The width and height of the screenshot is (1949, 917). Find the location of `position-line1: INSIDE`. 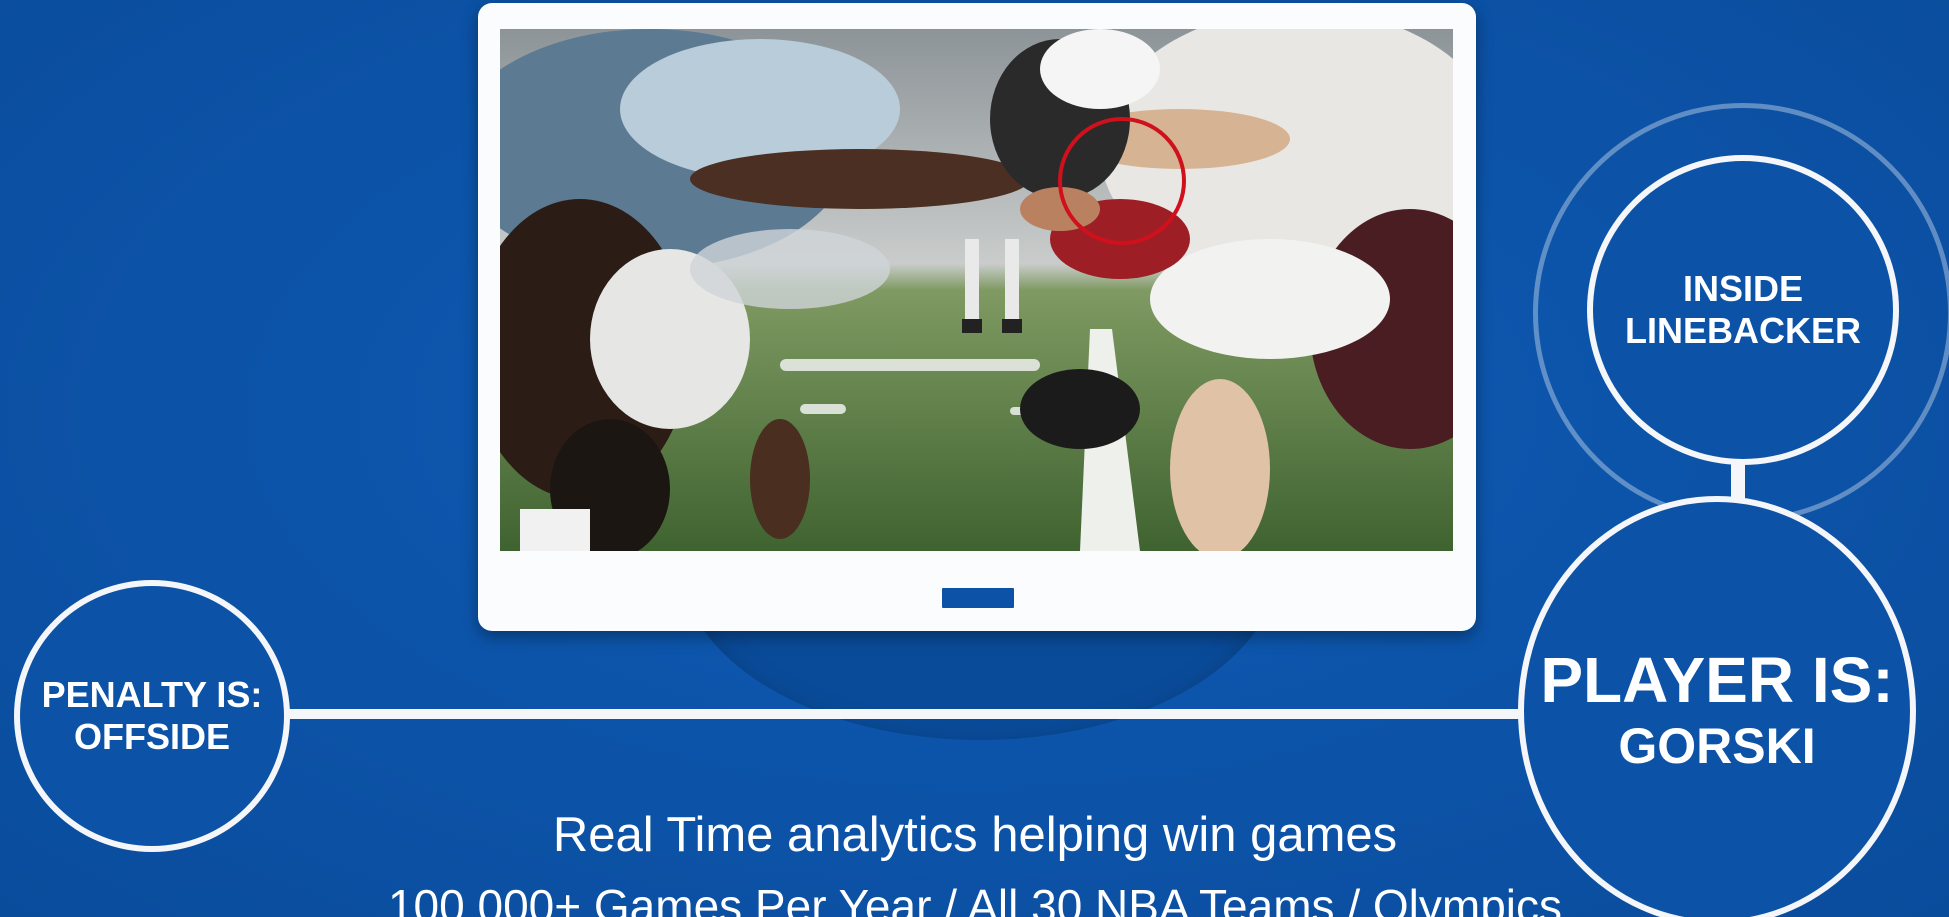

position-line1: INSIDE is located at coordinates (1743, 288).